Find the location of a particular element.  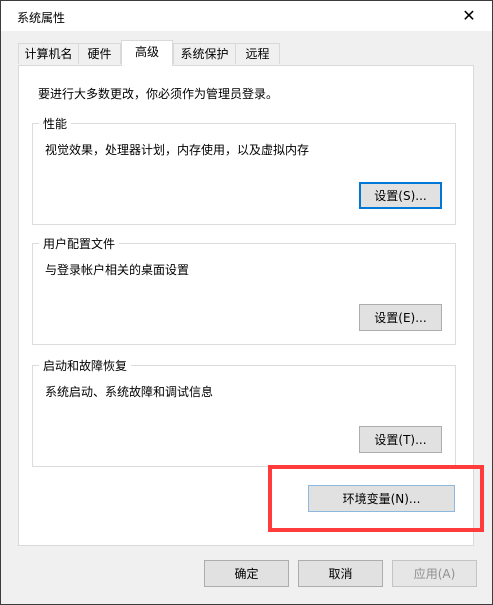

tab-hardware: 硬件 is located at coordinates (99, 53).